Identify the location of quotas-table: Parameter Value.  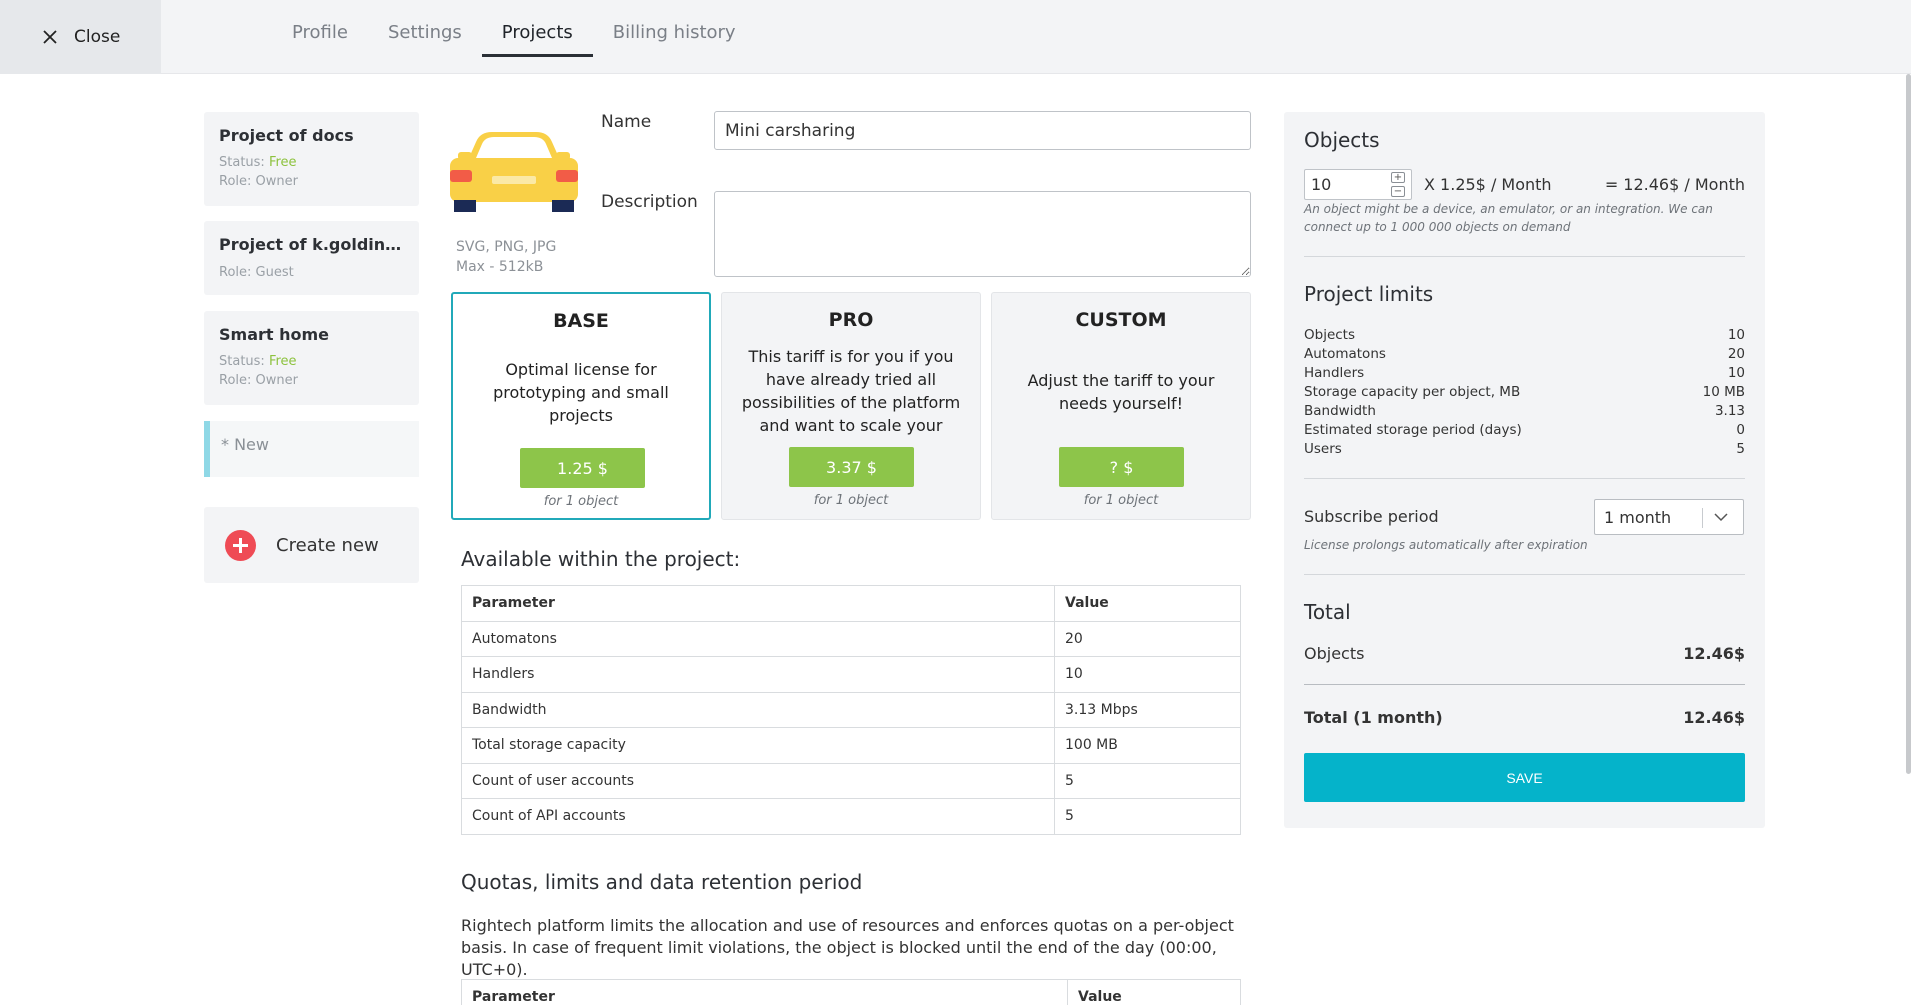
(851, 992).